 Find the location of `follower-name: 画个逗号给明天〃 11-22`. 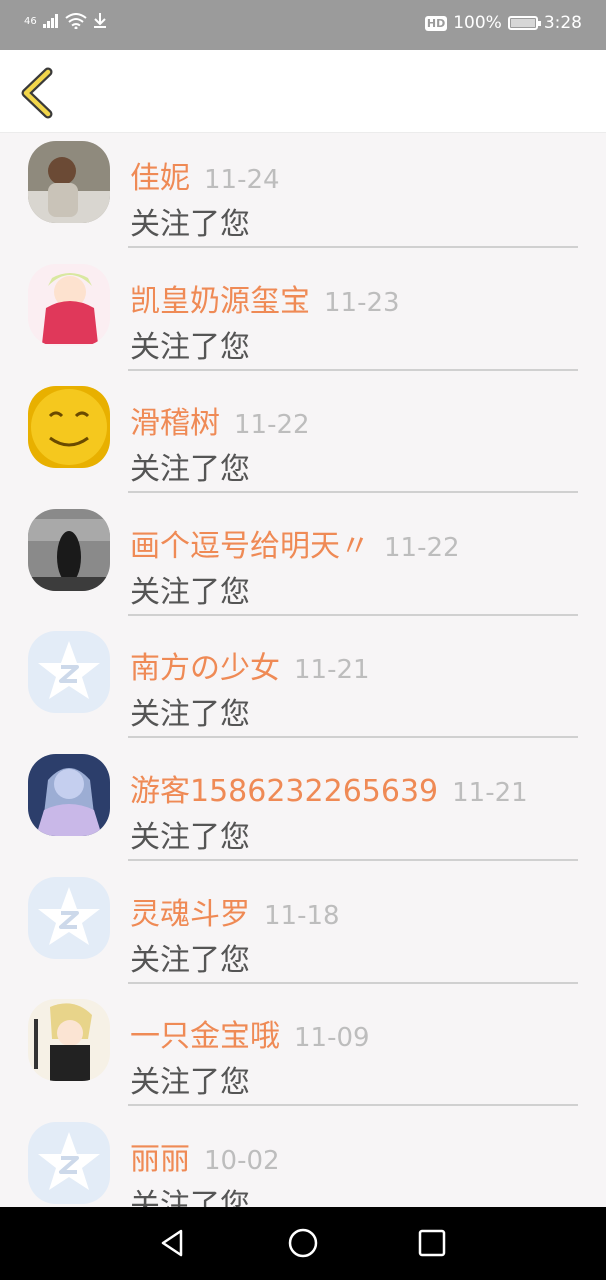

follower-name: 画个逗号给明天〃 11-22 is located at coordinates (295, 543).